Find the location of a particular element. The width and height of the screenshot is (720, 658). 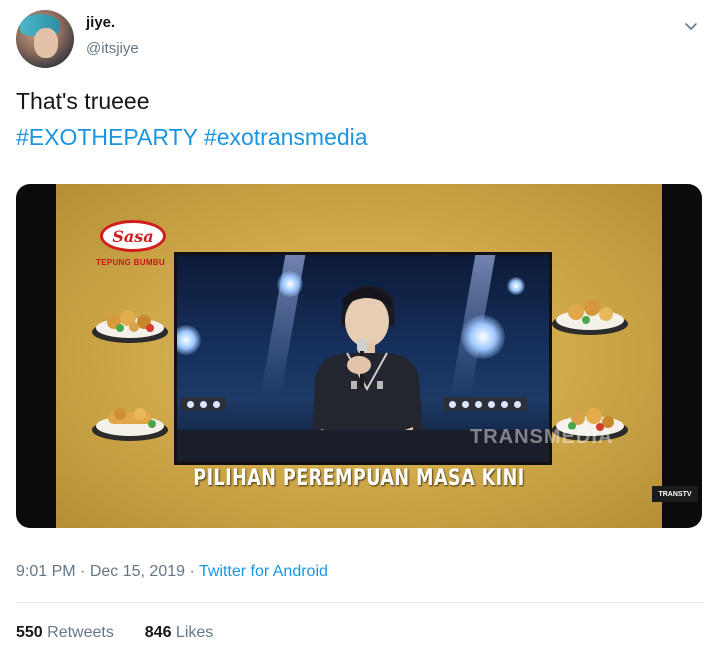

retweets-stat: 550 Retweets is located at coordinates (67, 632).